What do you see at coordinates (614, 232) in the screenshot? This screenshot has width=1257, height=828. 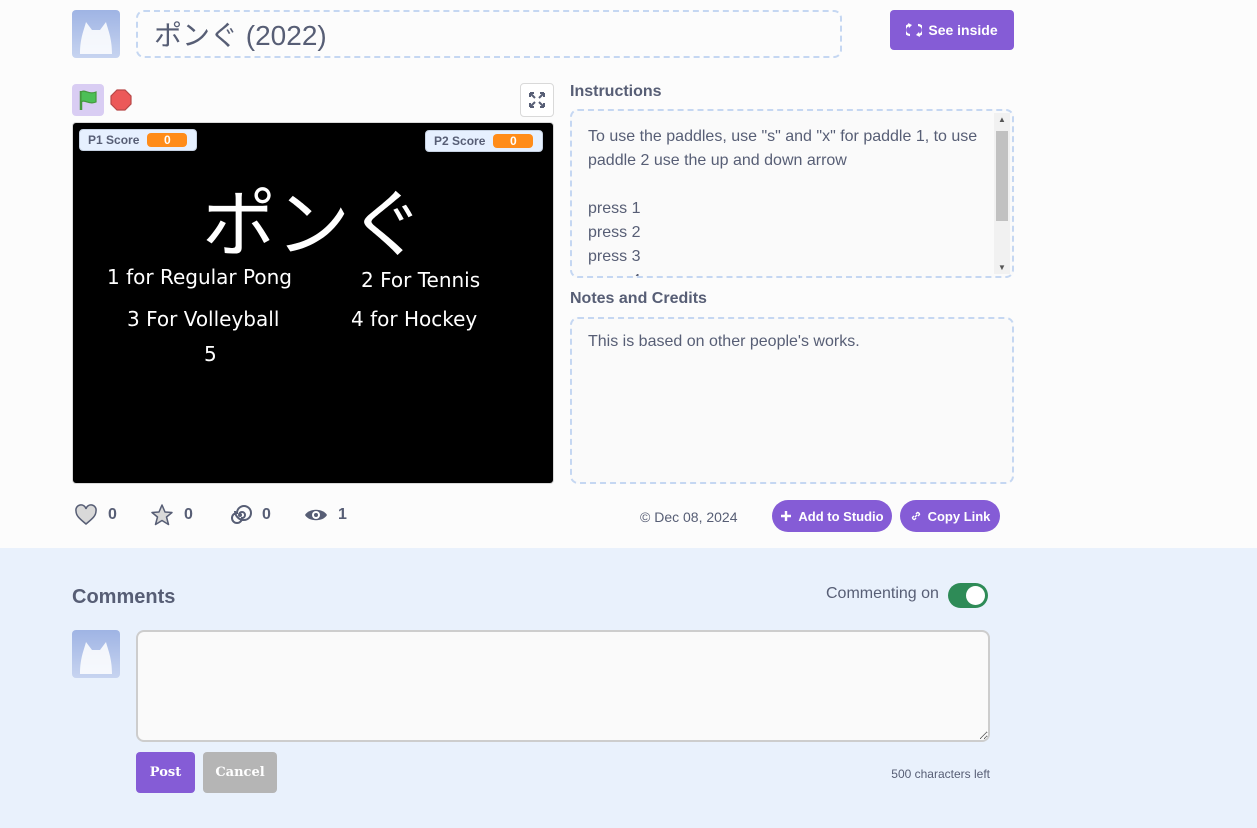 I see `instructions-line: press 2` at bounding box center [614, 232].